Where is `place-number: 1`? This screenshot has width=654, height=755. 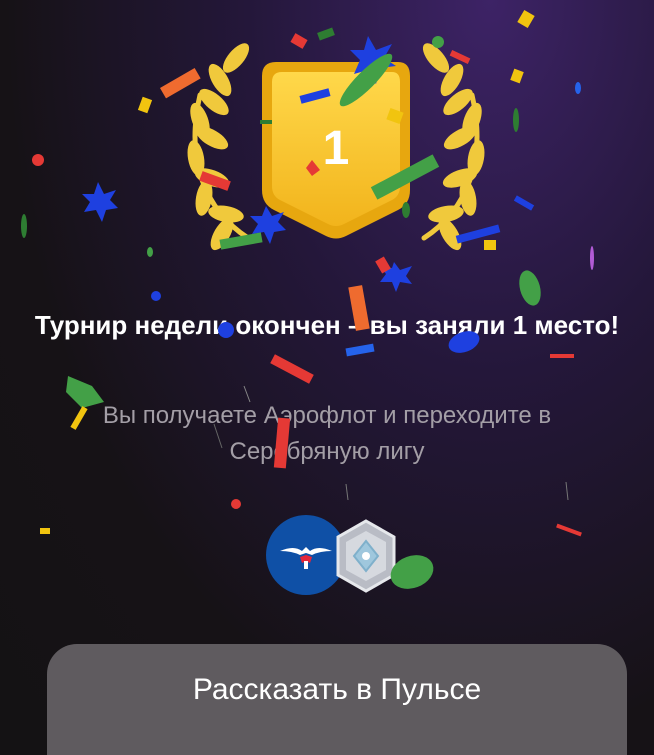
place-number: 1 is located at coordinates (336, 148).